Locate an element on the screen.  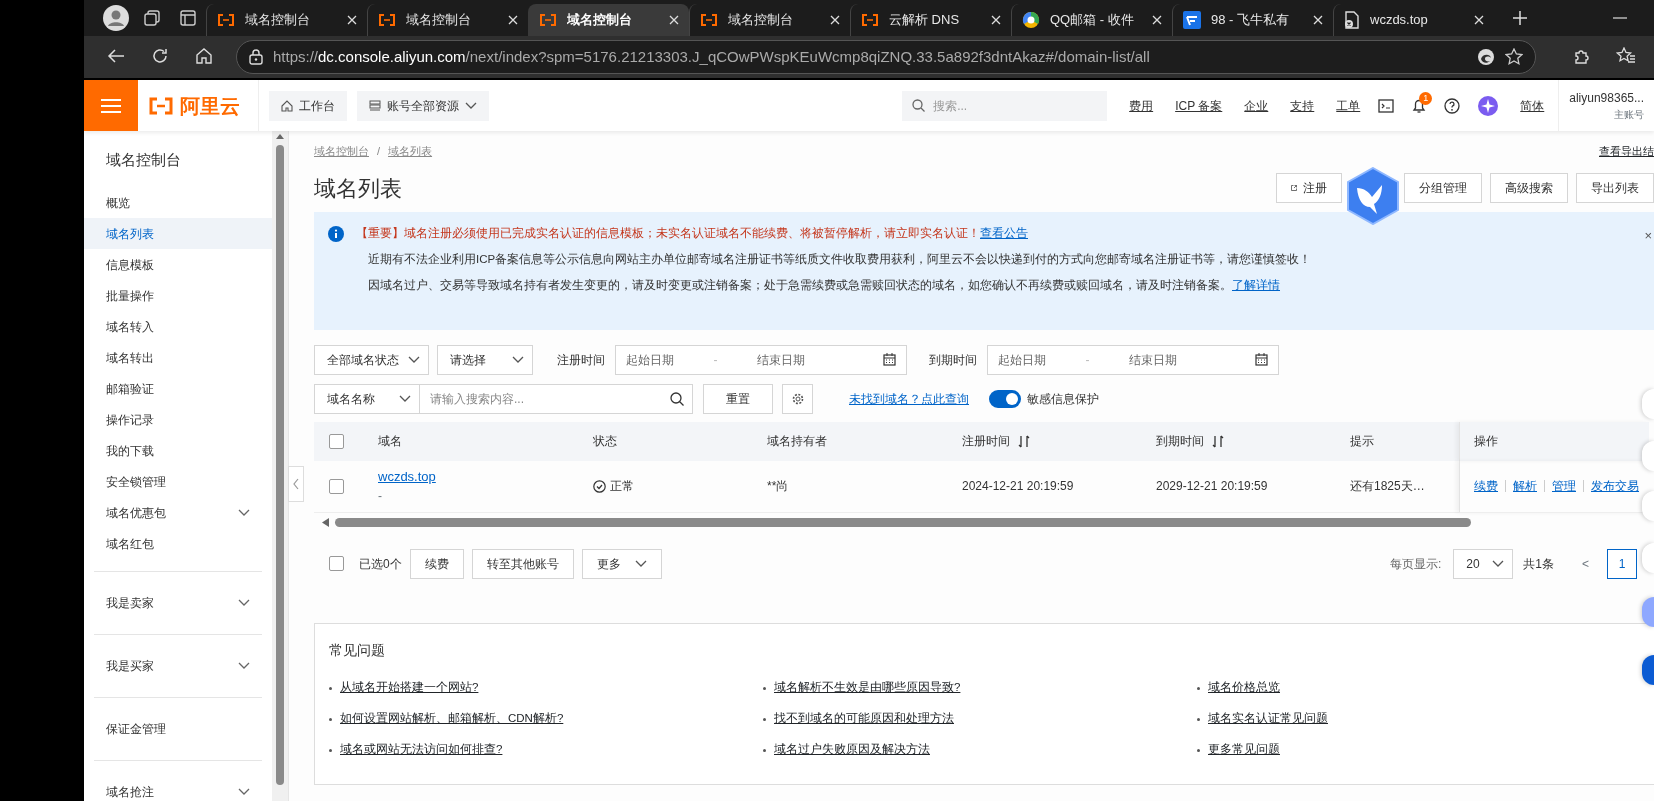
type-select: 请选择 is located at coordinates (485, 359).